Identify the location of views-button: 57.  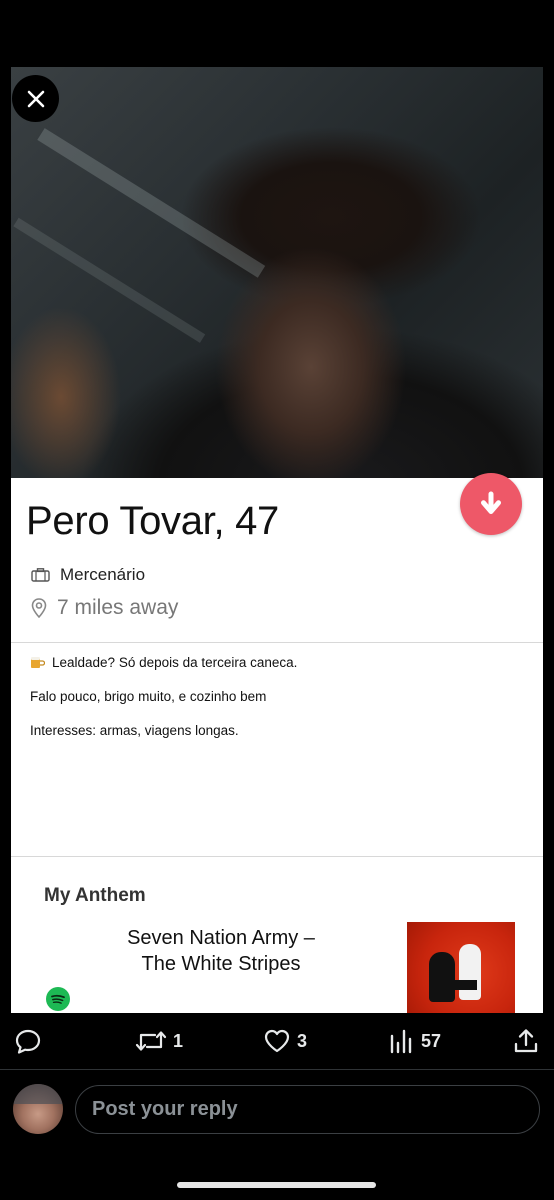
(415, 1041).